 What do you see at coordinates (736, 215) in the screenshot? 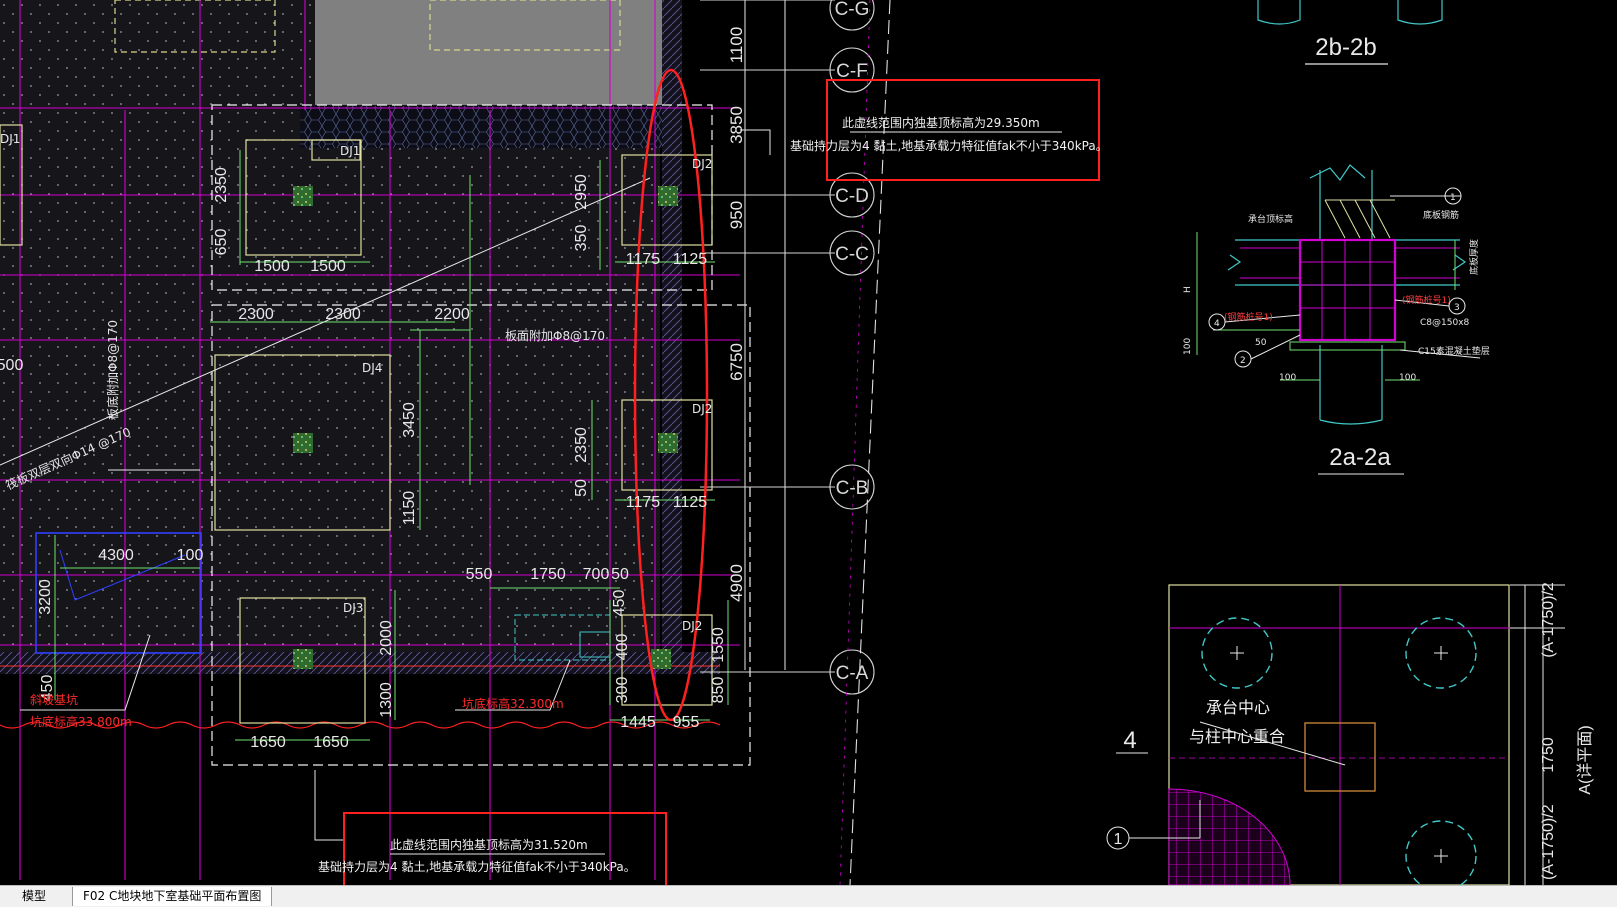
I see `dim-950: 950` at bounding box center [736, 215].